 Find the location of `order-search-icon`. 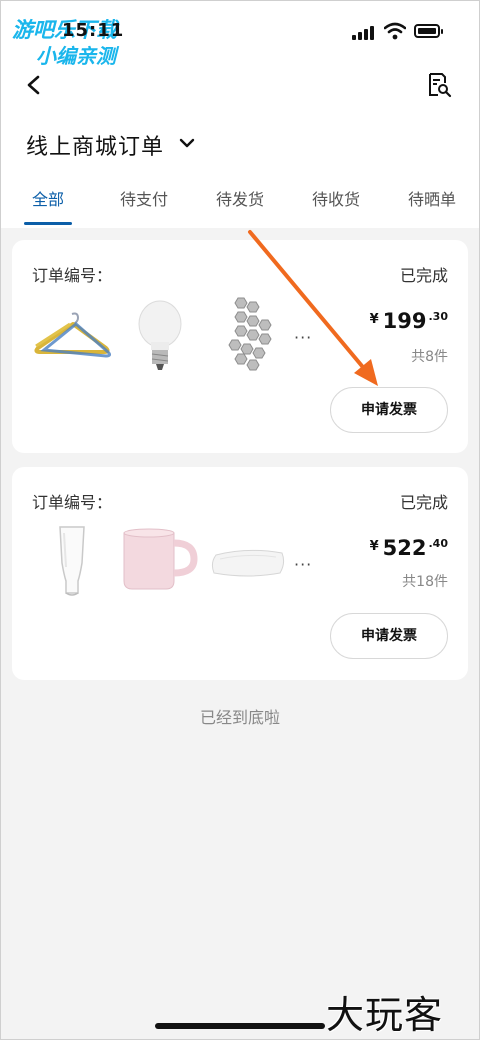

order-search-icon is located at coordinates (439, 85).